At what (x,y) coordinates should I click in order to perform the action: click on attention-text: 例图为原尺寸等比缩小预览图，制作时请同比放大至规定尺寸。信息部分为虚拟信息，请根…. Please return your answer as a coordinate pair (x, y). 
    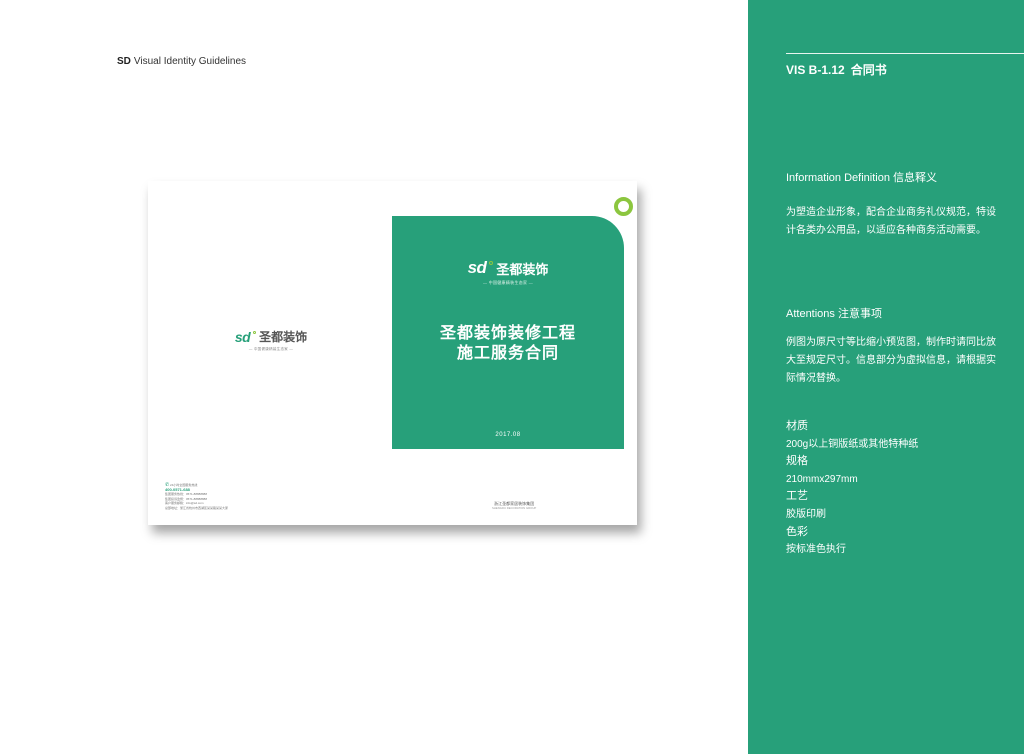
    Looking at the image, I should click on (891, 360).